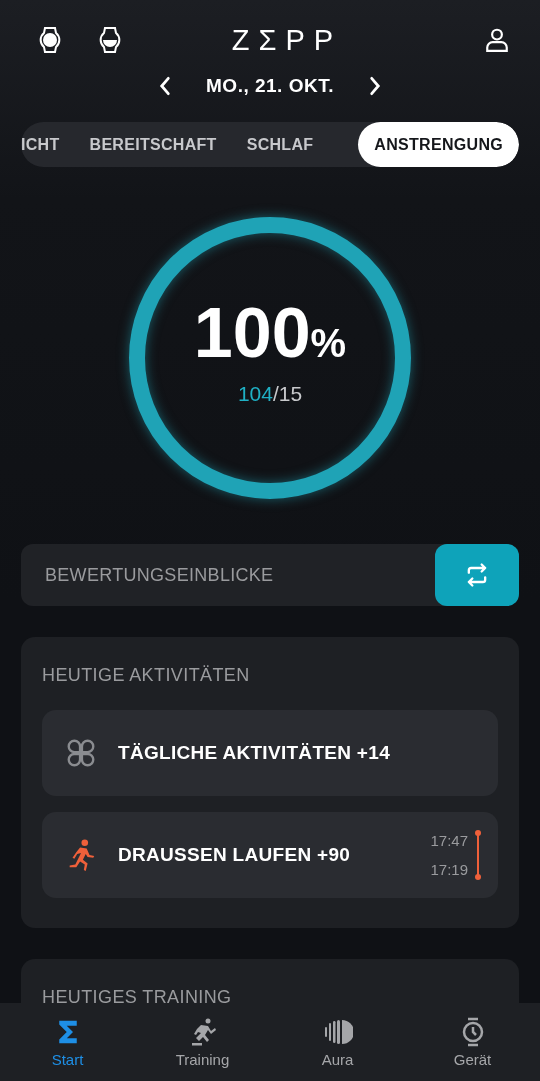 The width and height of the screenshot is (540, 1081). What do you see at coordinates (48, 144) in the screenshot?
I see `tab: ICHT` at bounding box center [48, 144].